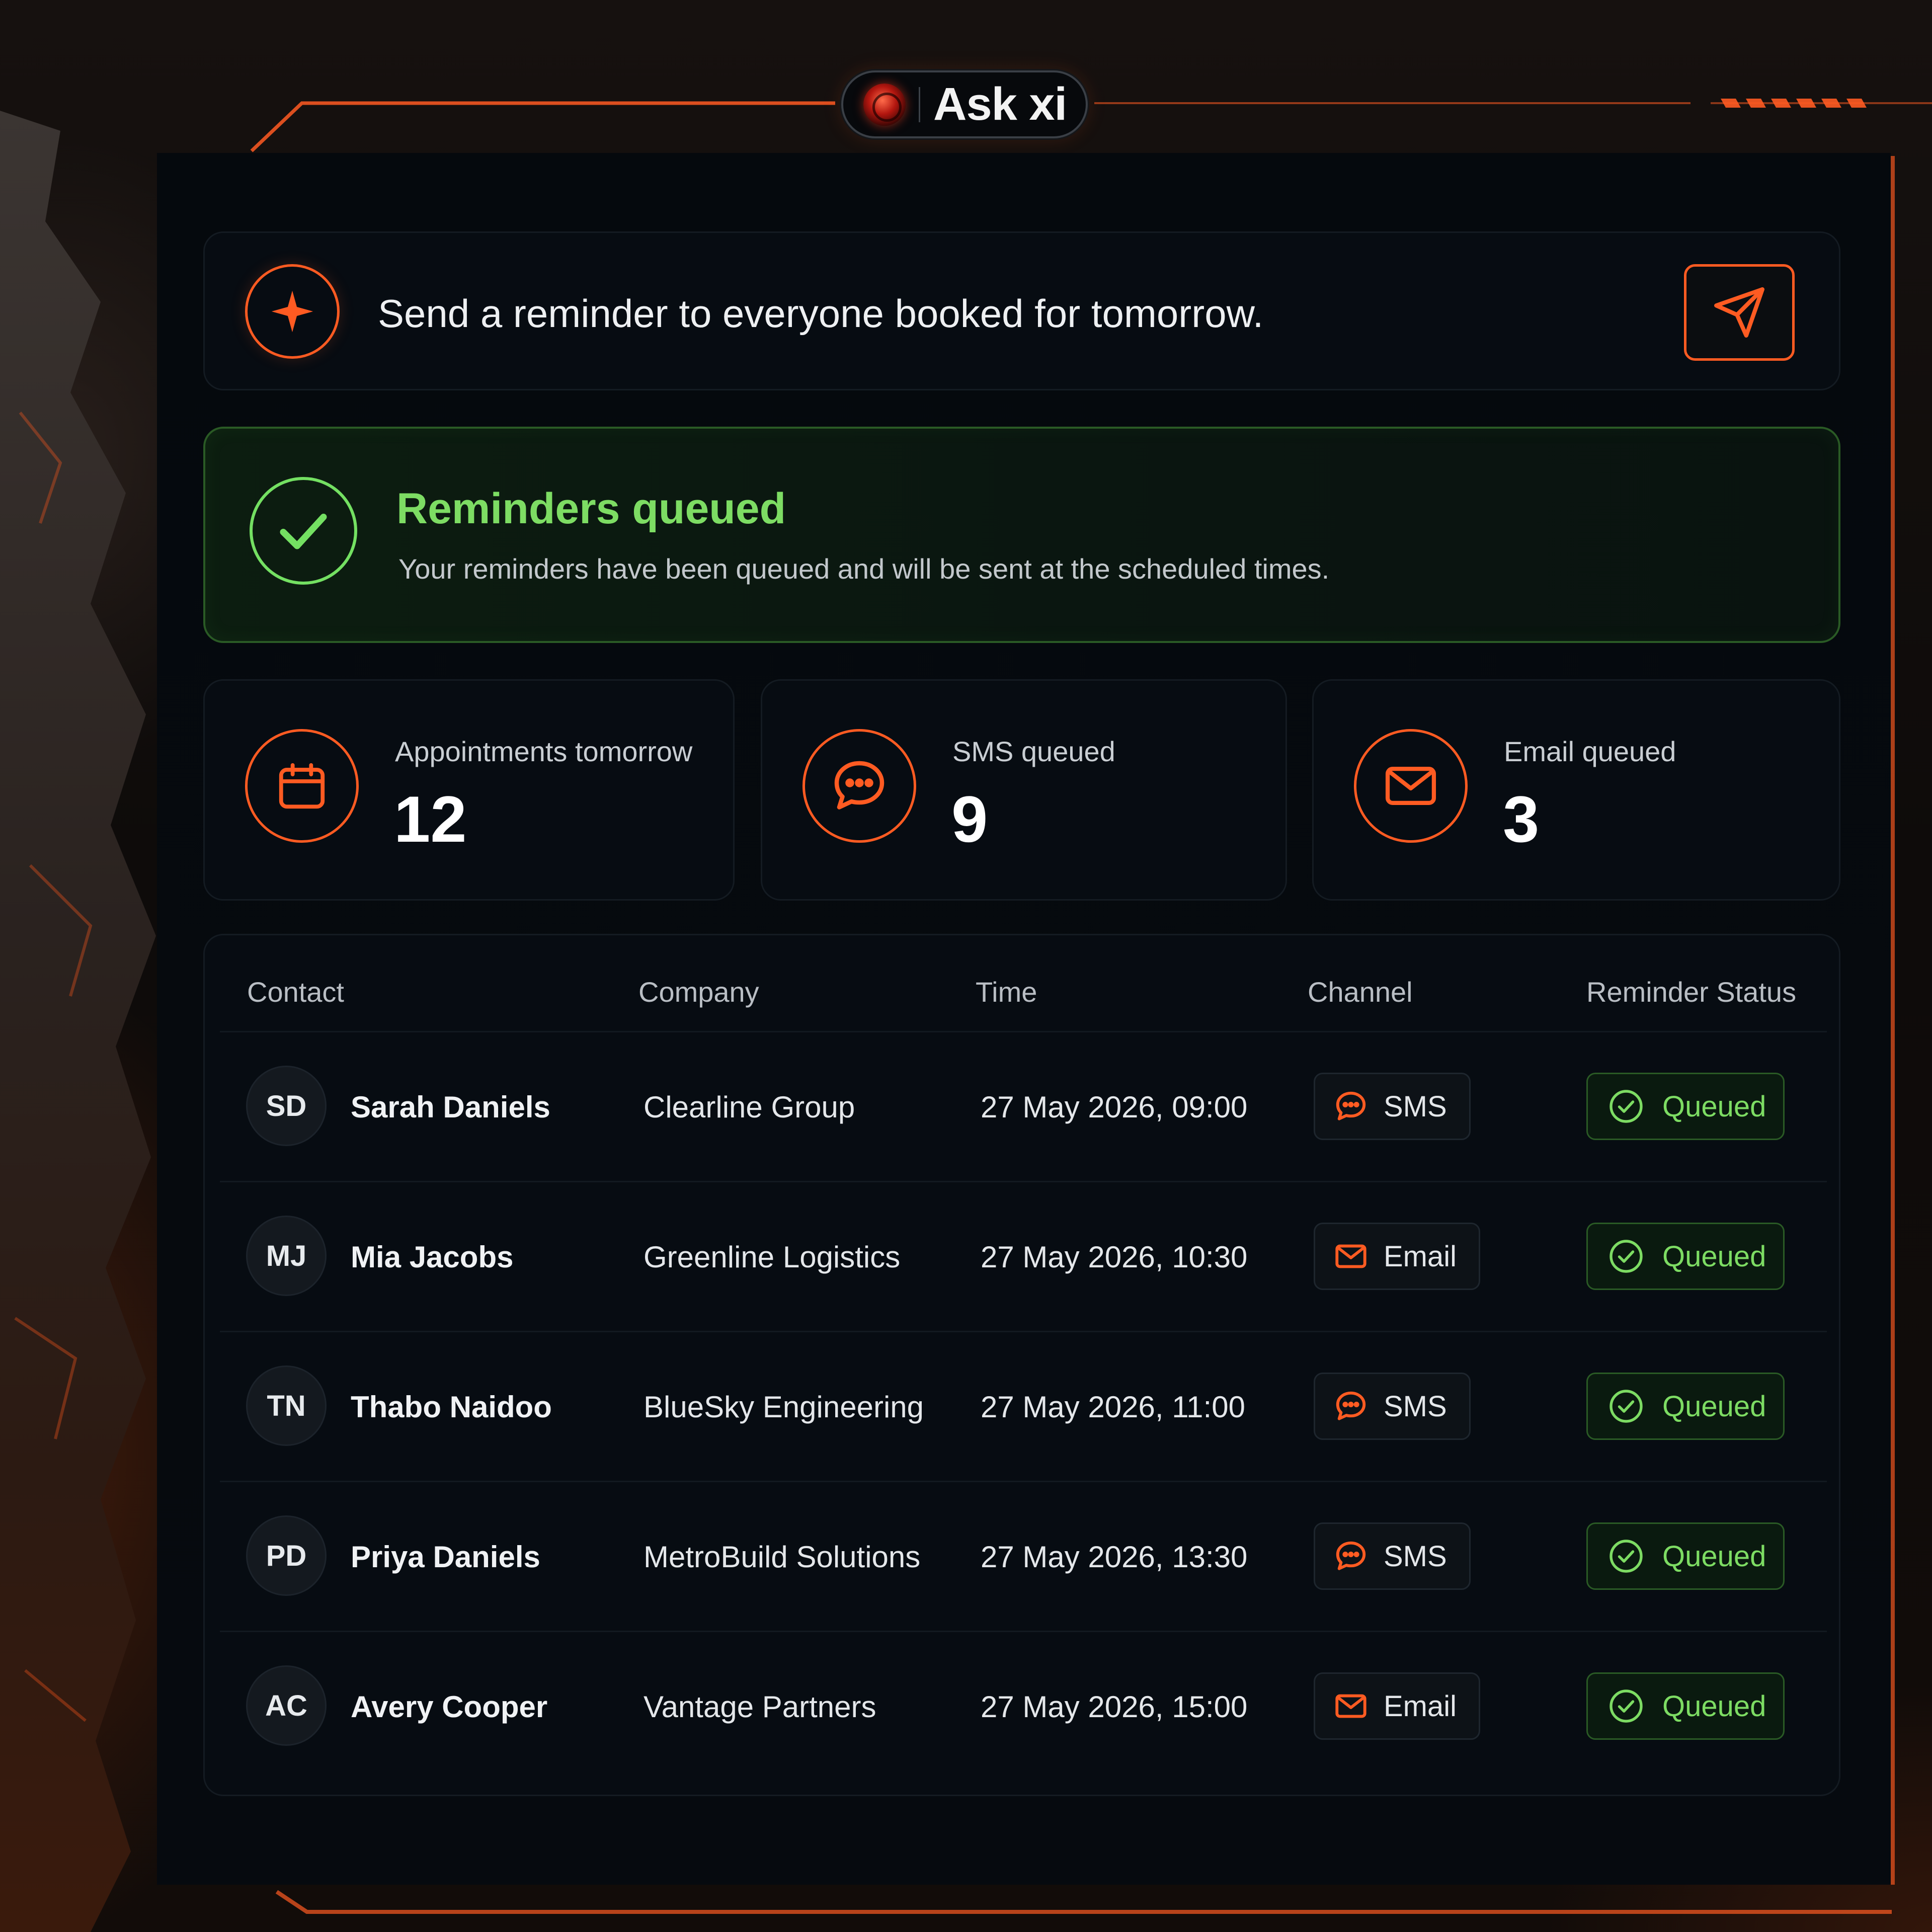 The width and height of the screenshot is (1932, 1932). Describe the element at coordinates (749, 1107) in the screenshot. I see `company-name: Clearline Group` at that location.